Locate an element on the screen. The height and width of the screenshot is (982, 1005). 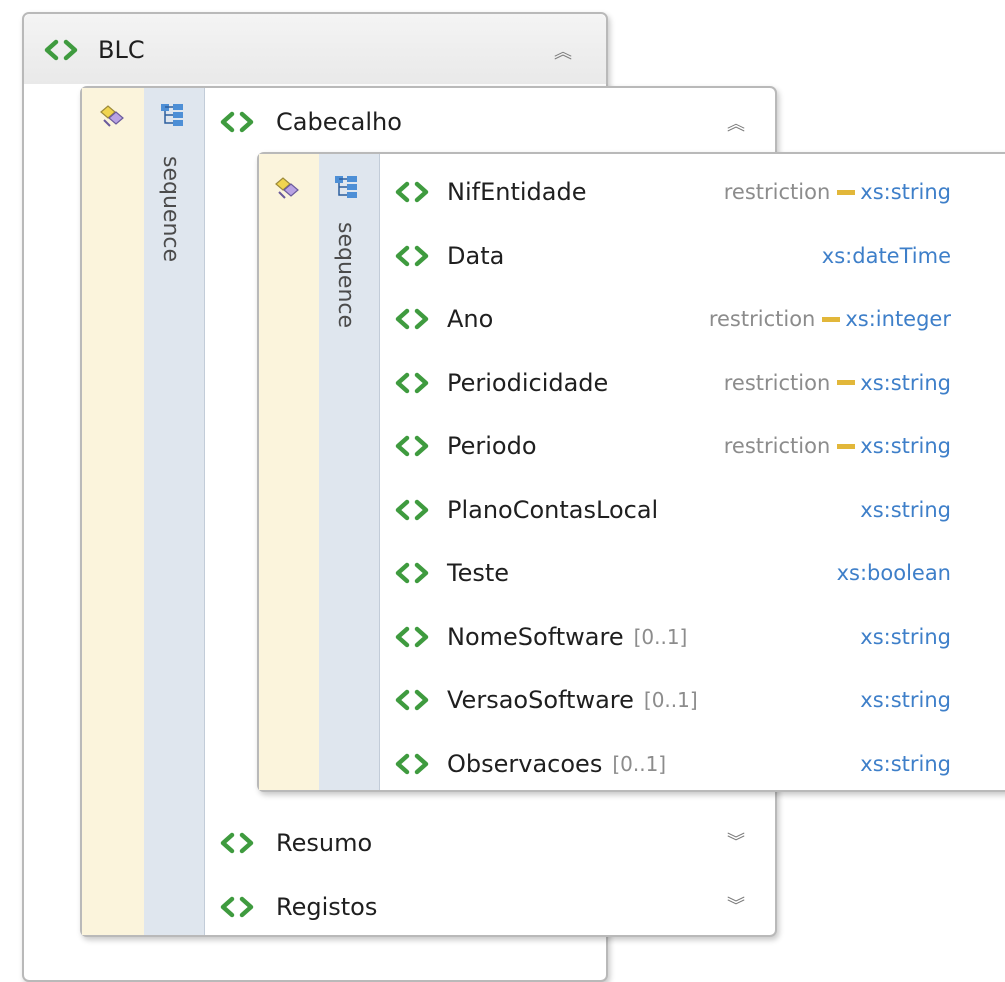
element-row-nifentidade: NifEntidade restriction xs:string is located at coordinates (665, 192).